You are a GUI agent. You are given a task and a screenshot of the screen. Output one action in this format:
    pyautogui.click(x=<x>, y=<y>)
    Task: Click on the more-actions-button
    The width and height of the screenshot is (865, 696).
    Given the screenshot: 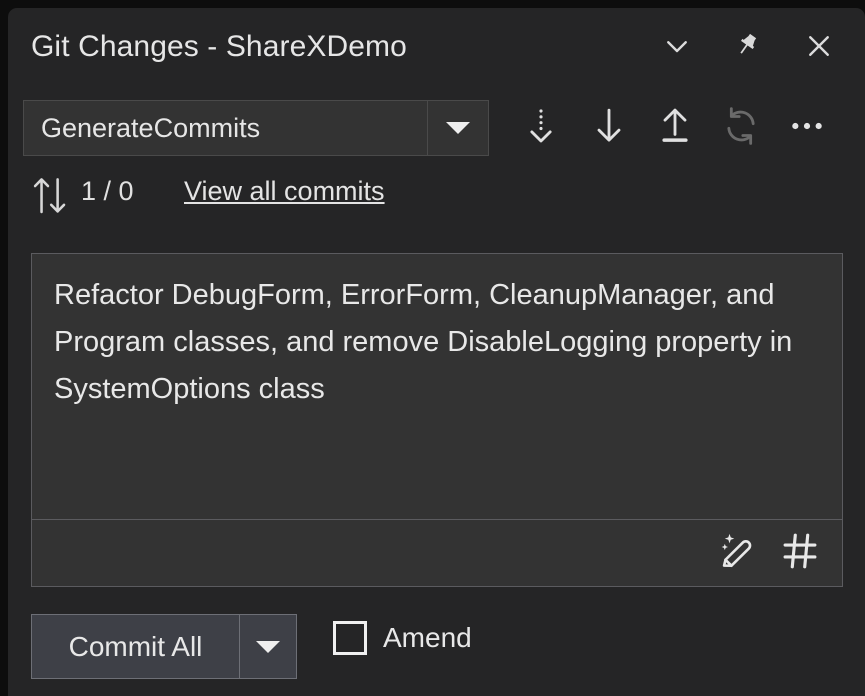 What is the action you would take?
    pyautogui.click(x=807, y=128)
    